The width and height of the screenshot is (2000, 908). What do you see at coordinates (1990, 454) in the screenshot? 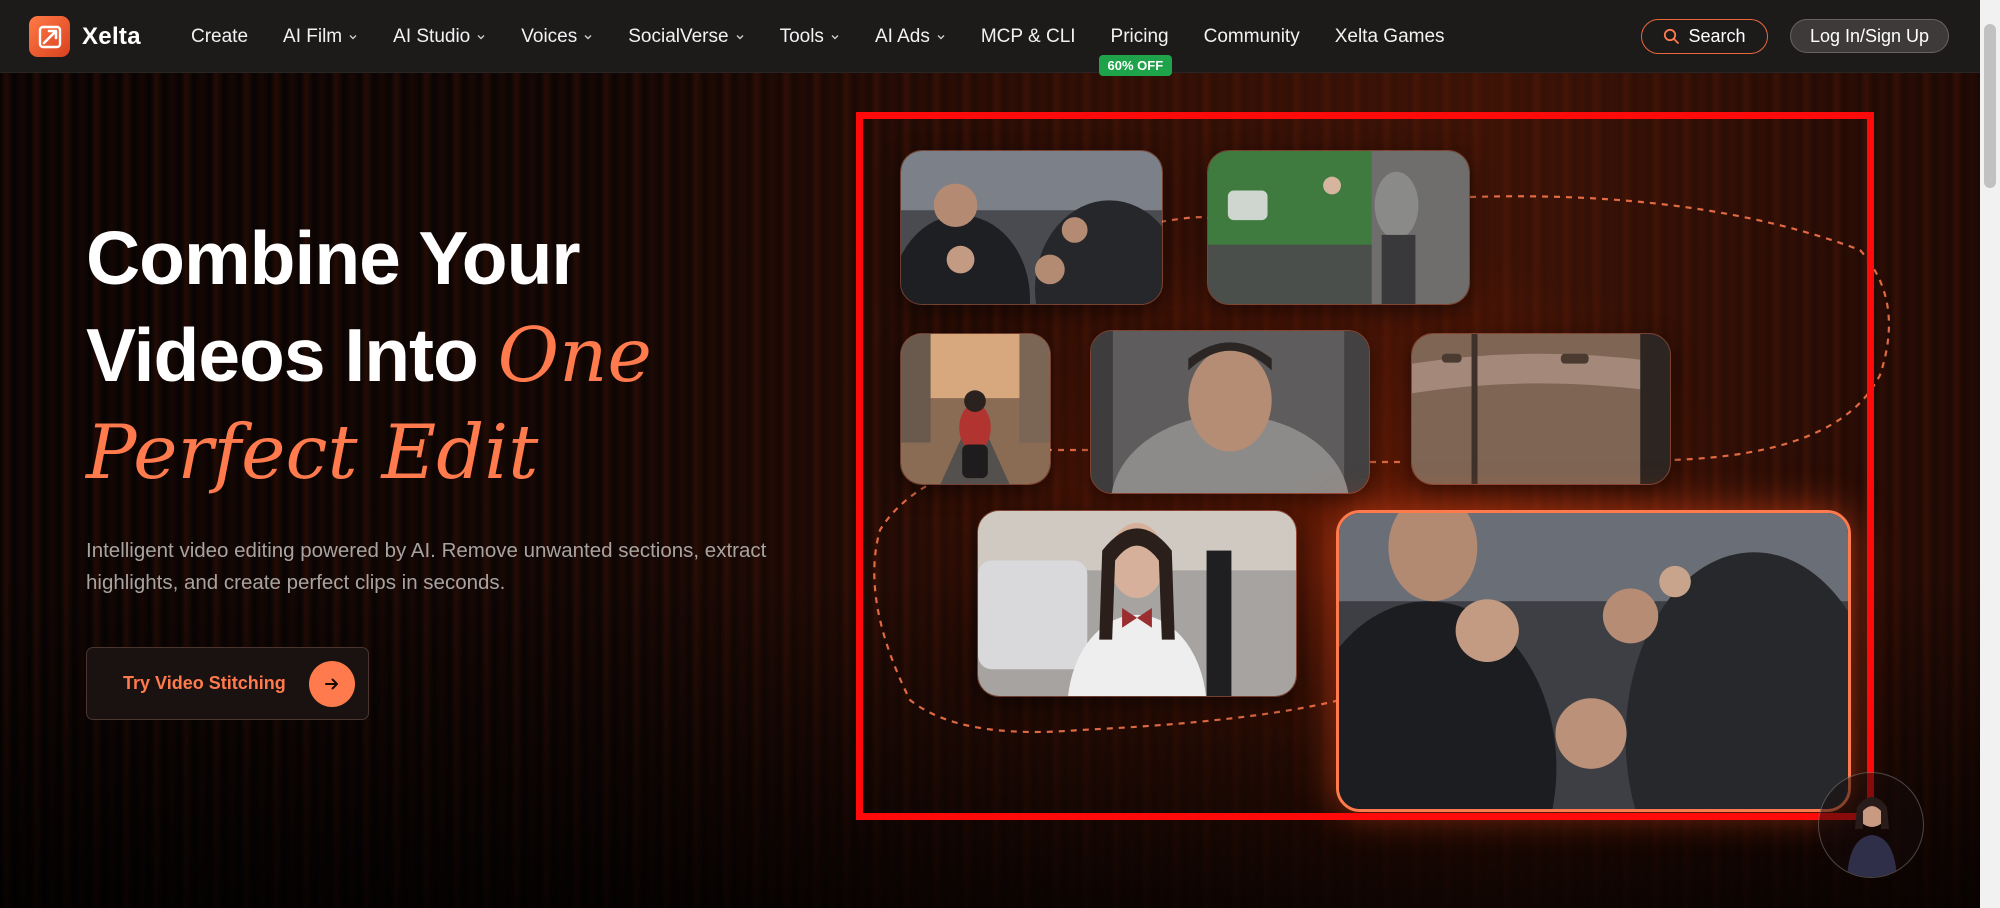
I see `page-scrollbar` at bounding box center [1990, 454].